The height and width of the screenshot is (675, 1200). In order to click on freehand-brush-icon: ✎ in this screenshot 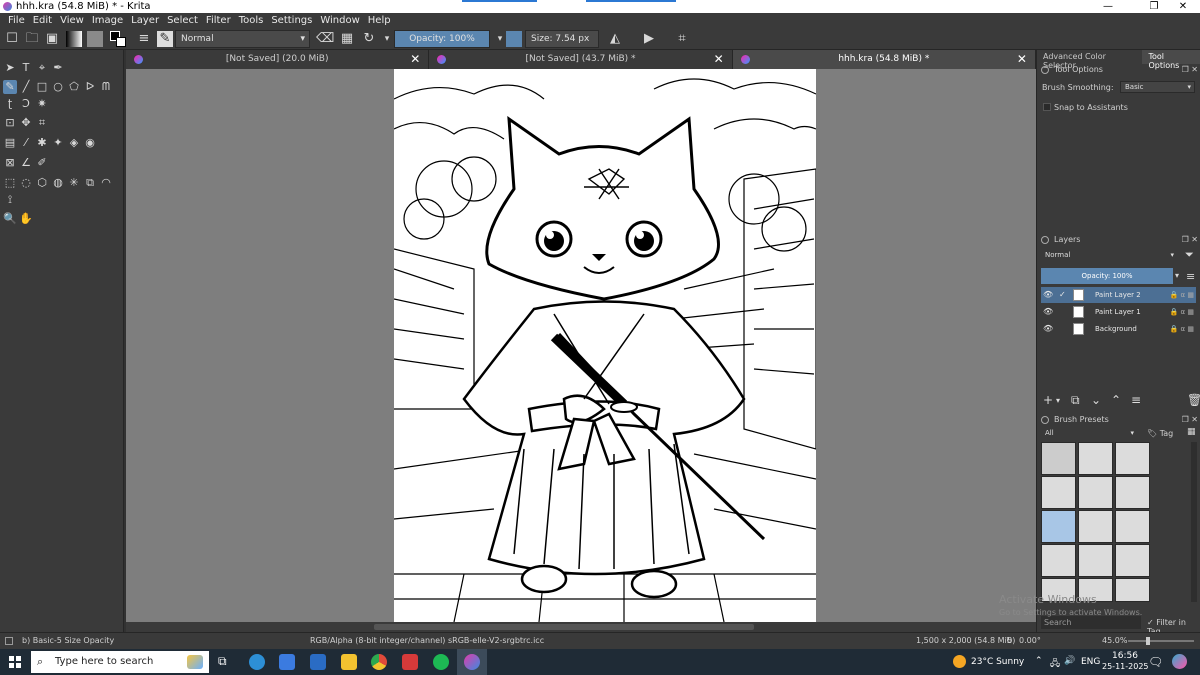, I will do `click(10, 87)`.